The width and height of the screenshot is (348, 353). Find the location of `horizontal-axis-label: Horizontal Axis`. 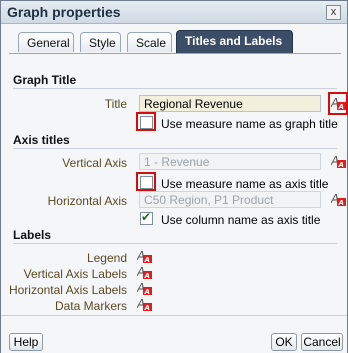

horizontal-axis-label: Horizontal Axis is located at coordinates (87, 201).